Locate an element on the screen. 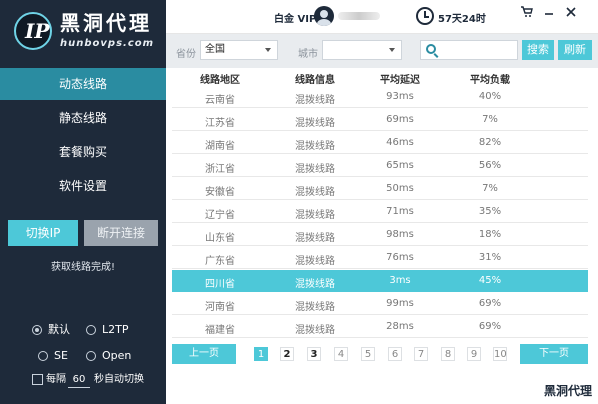 The height and width of the screenshot is (404, 598). nav-dynamic-lines: 动态线路 is located at coordinates (83, 84).